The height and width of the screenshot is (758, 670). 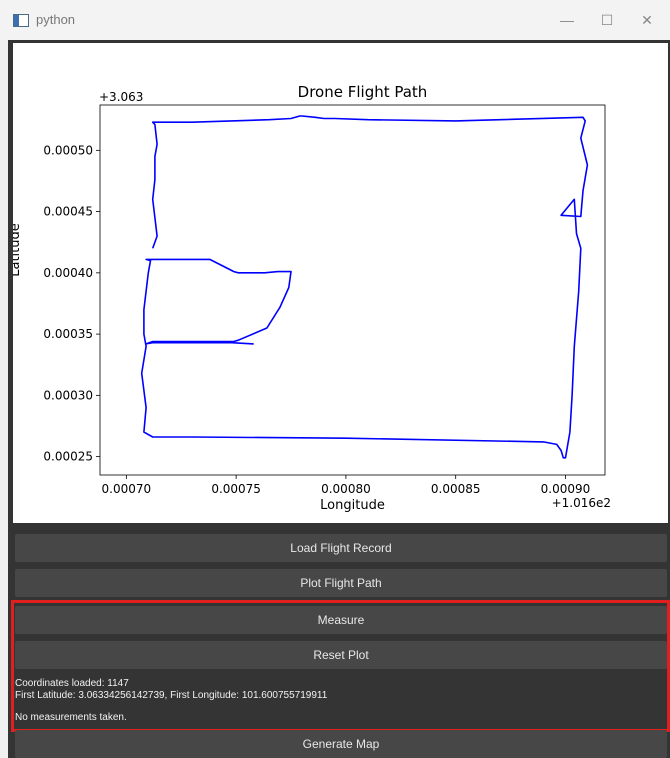 I want to click on x-tick-label: 0.00080, so click(x=346, y=489).